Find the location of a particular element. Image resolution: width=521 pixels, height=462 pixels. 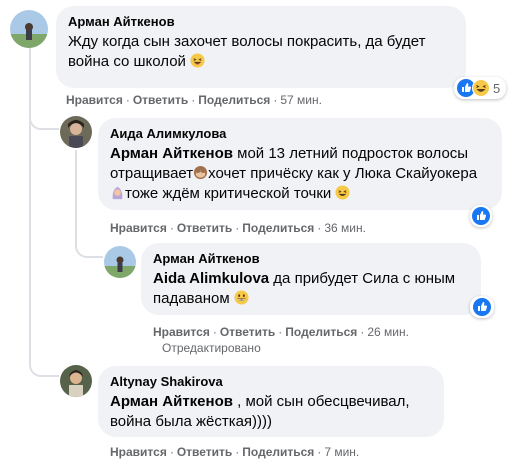

comment-actions: Нравится · Ответить · Поделиться · 7 мин. is located at coordinates (235, 452).